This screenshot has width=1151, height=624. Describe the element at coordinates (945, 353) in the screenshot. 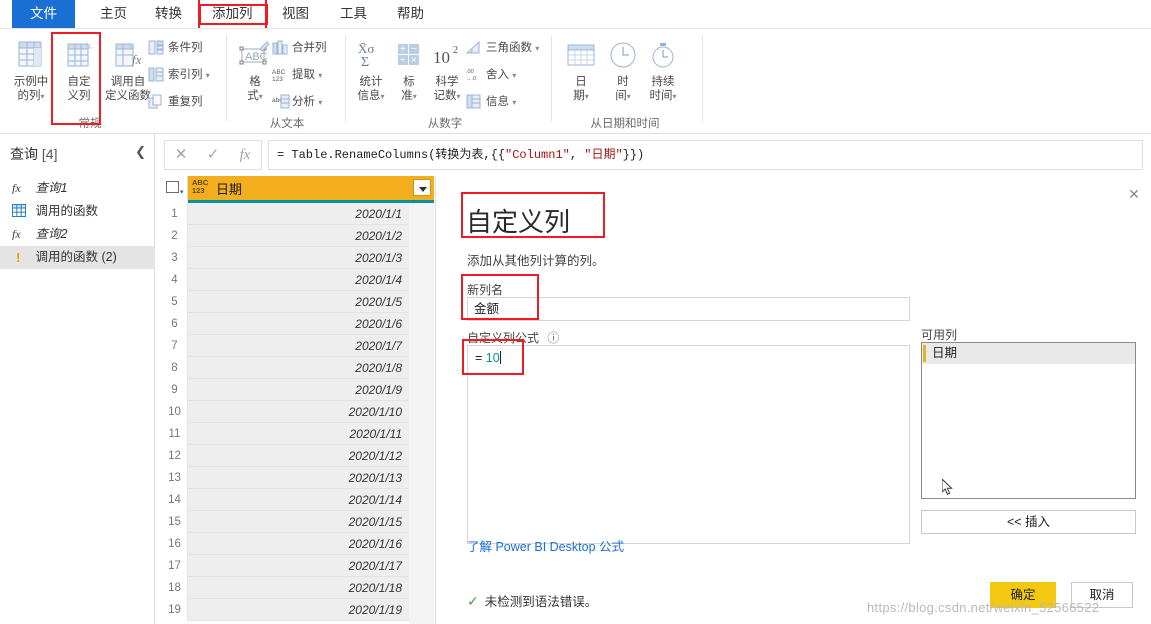

I see `available-column-label: 日期` at that location.